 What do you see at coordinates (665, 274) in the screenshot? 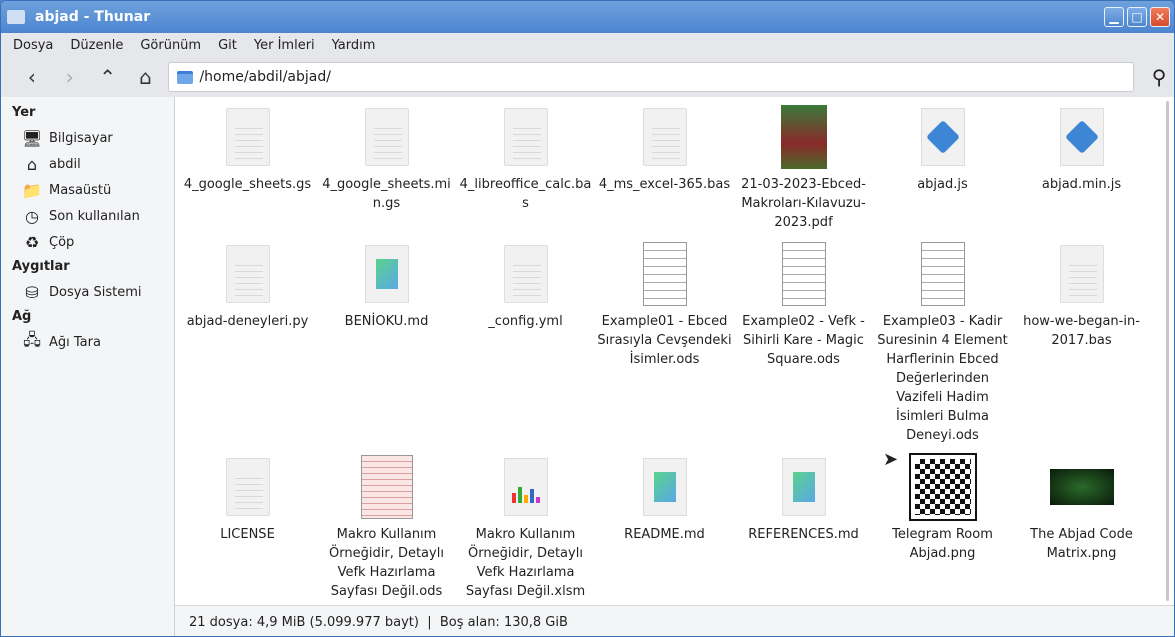
I see `file-sheet-icon` at bounding box center [665, 274].